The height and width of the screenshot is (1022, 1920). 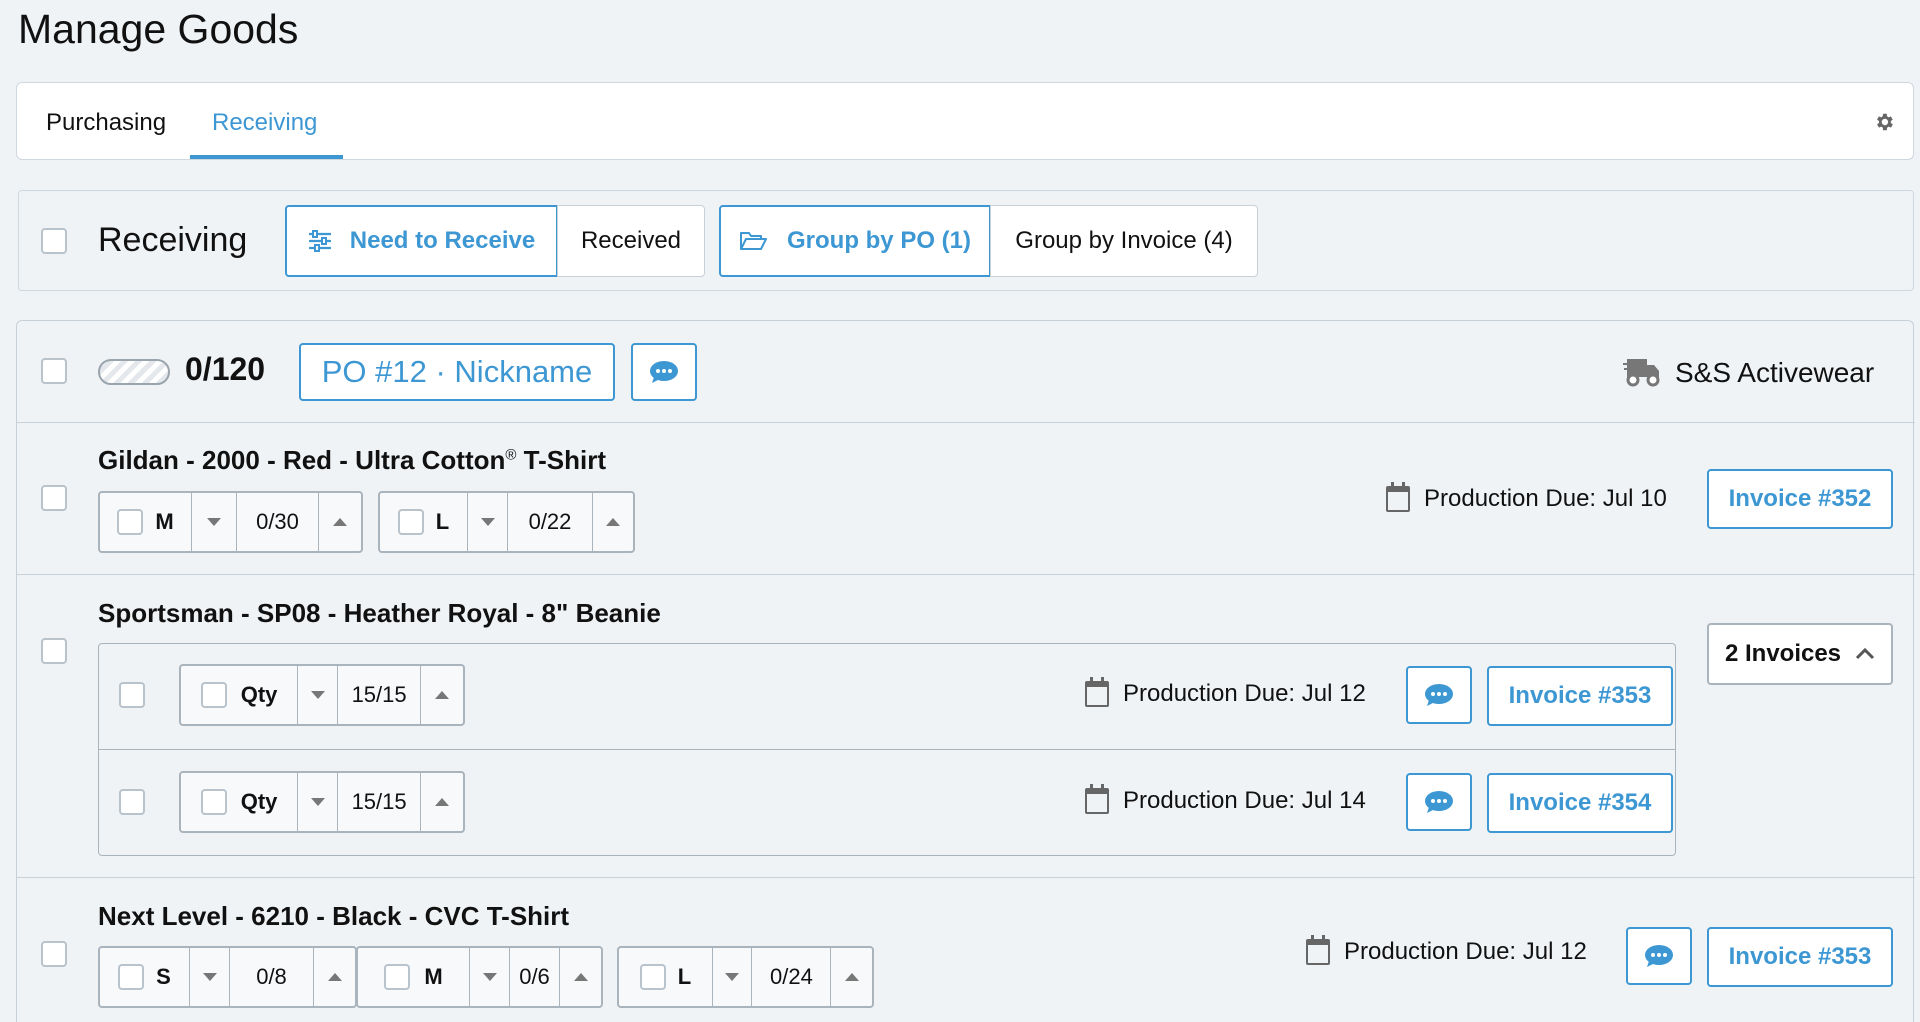 I want to click on tab-purchasing: Purchasing, so click(x=106, y=123).